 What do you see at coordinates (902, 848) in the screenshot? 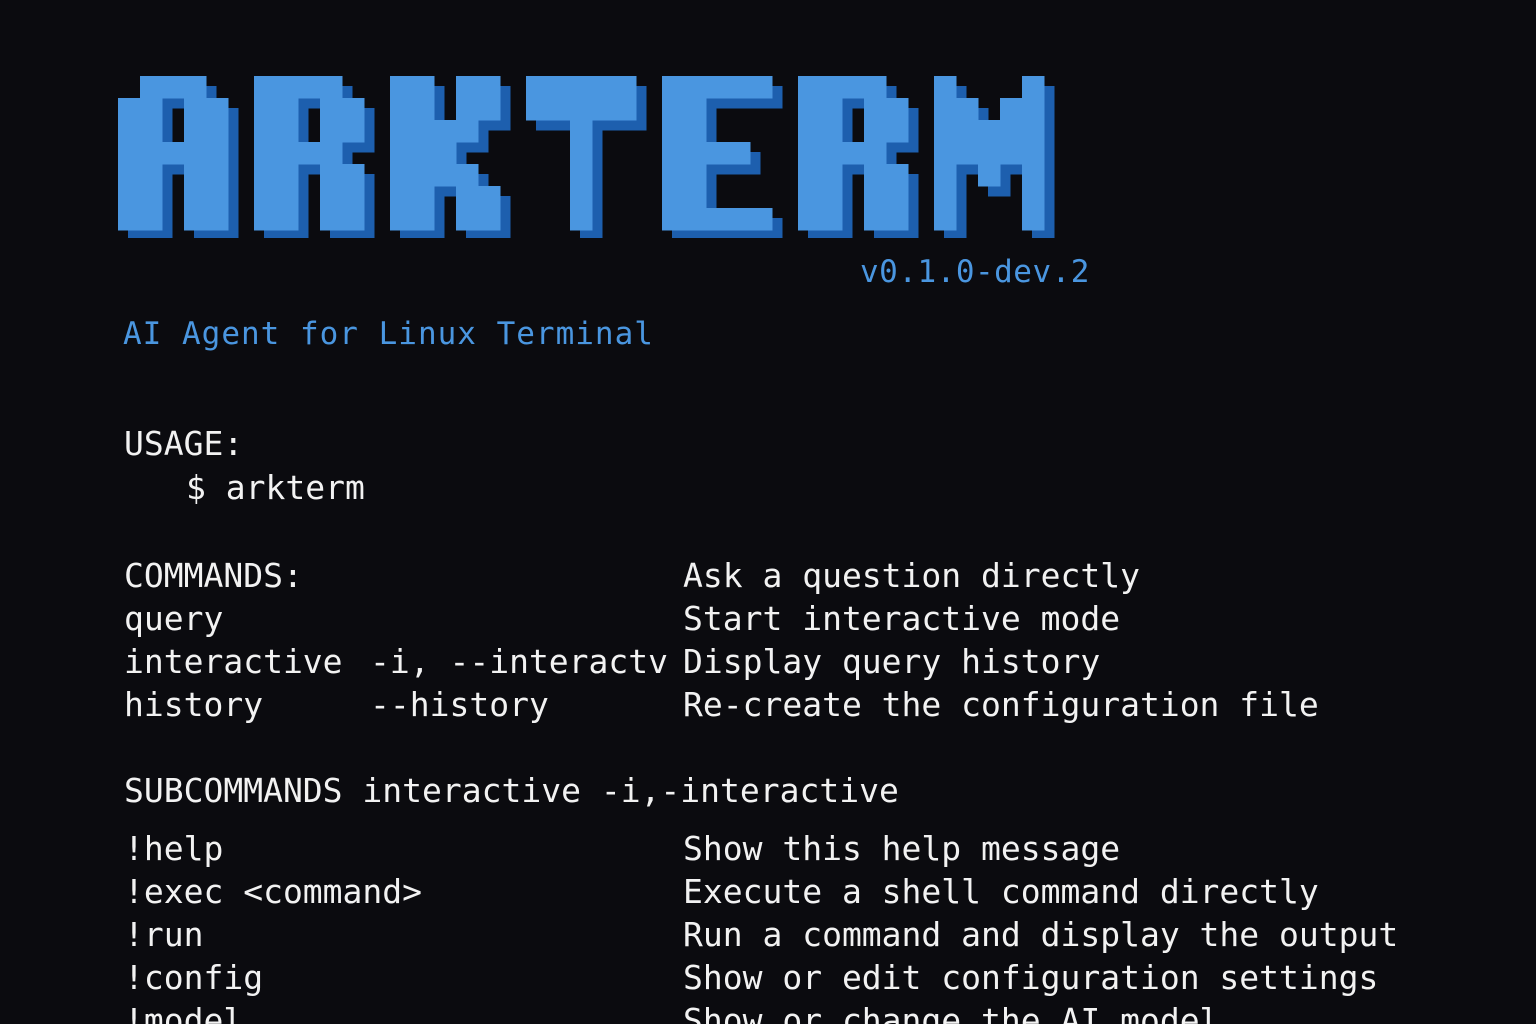
I see `subcommand-desc: Show this help message` at bounding box center [902, 848].